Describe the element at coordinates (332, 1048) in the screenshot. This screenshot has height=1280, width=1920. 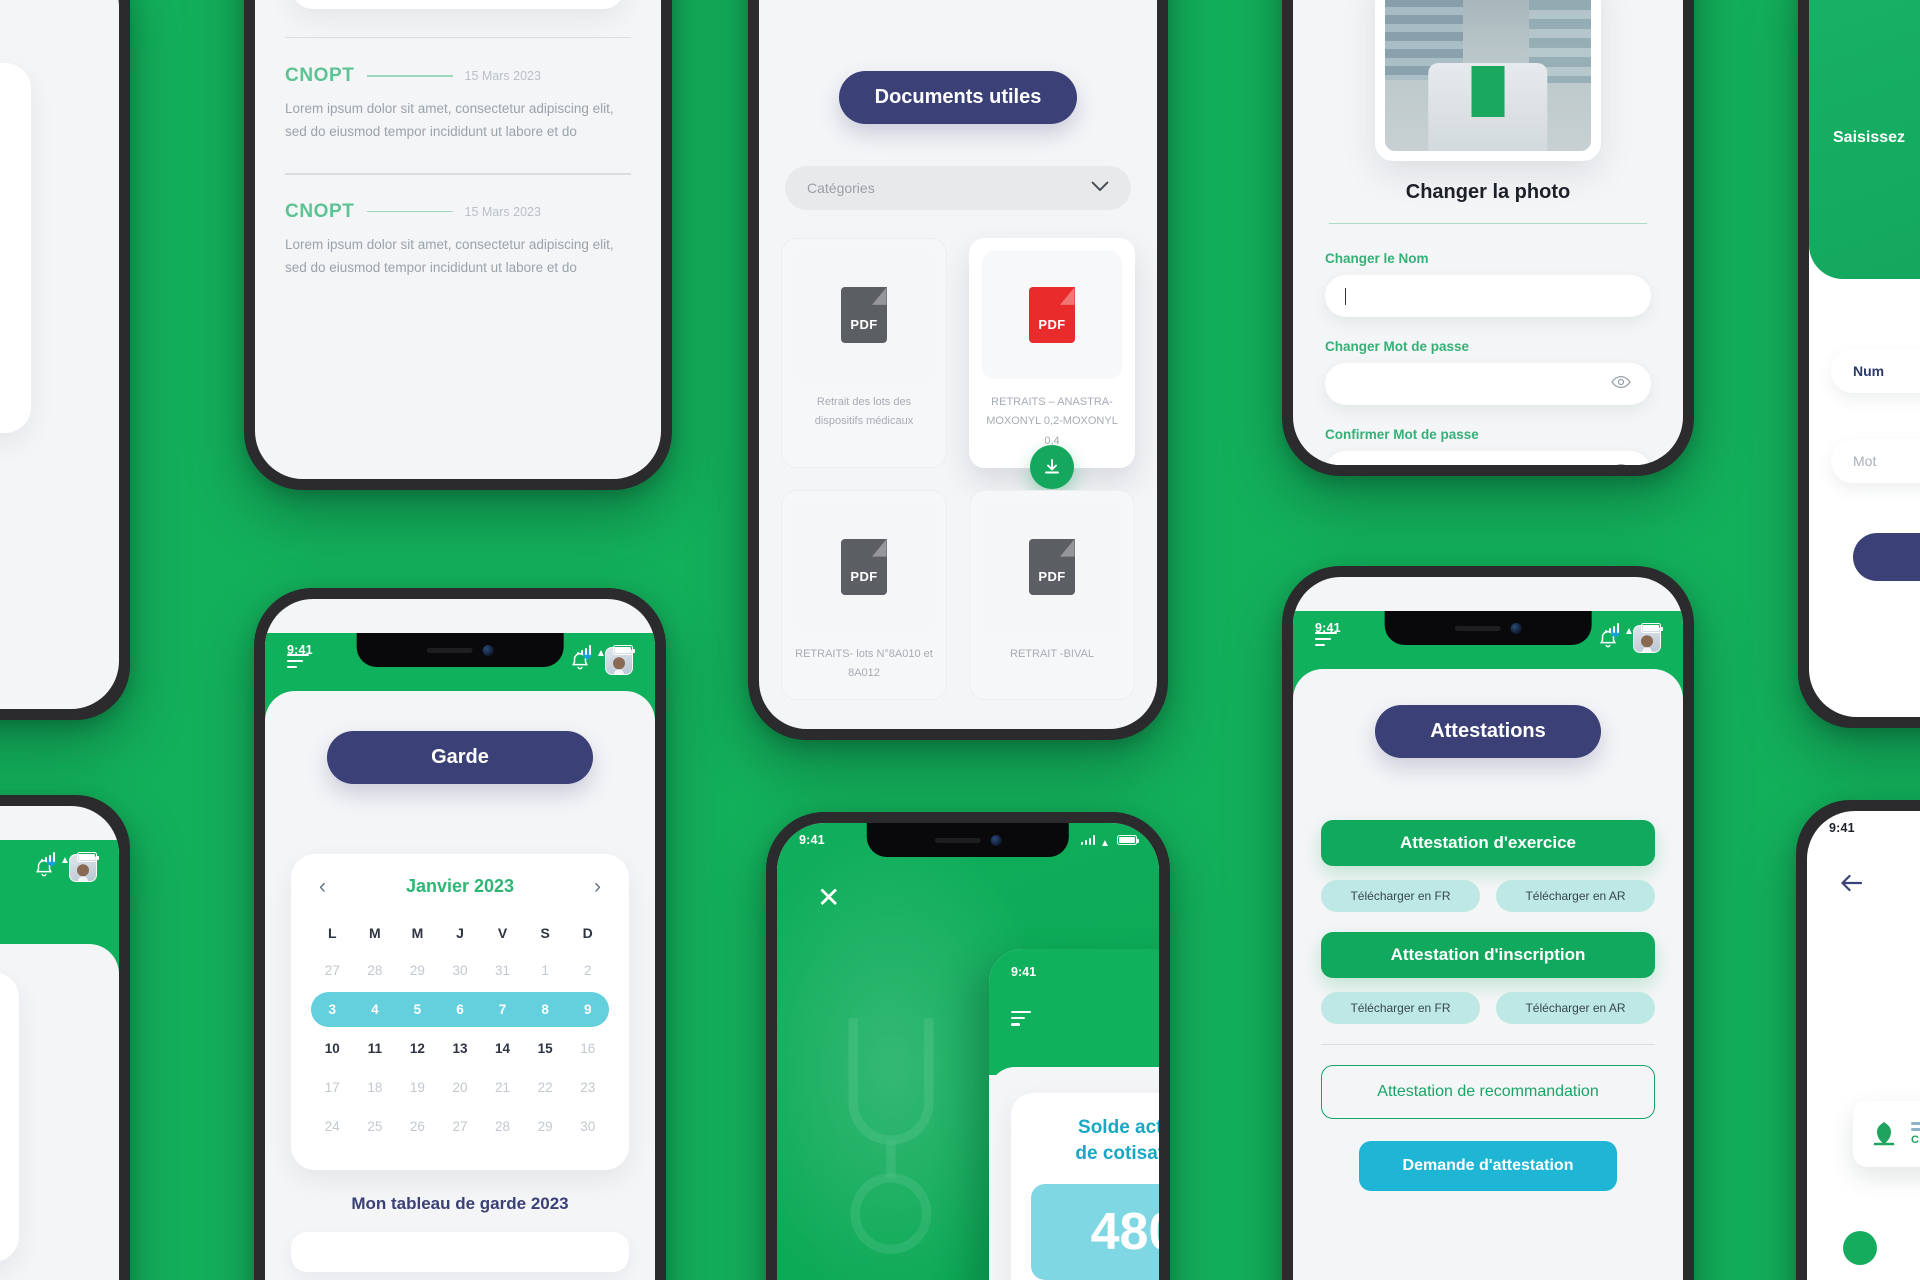
I see `calendar-day: 10` at that location.